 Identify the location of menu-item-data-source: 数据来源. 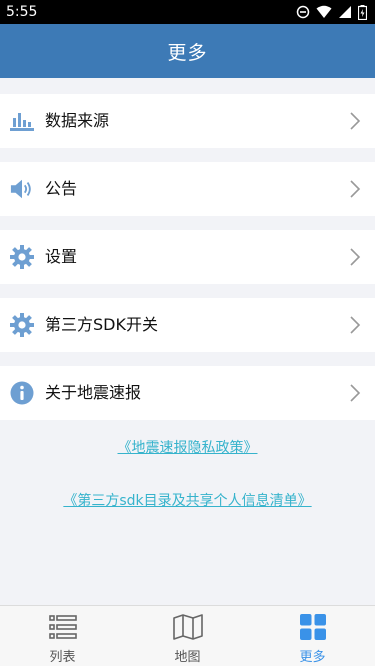
(187, 121).